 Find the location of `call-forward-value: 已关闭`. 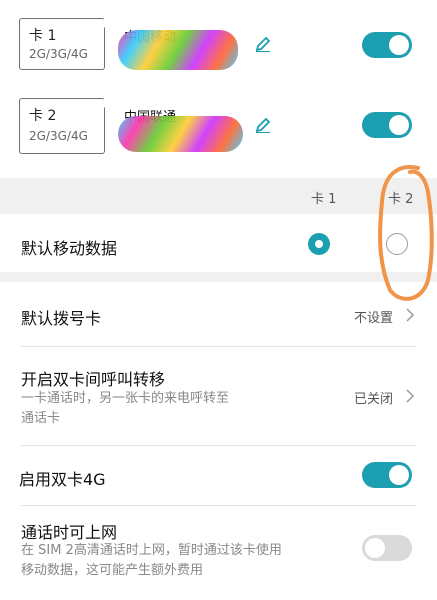

call-forward-value: 已关闭 is located at coordinates (374, 399).